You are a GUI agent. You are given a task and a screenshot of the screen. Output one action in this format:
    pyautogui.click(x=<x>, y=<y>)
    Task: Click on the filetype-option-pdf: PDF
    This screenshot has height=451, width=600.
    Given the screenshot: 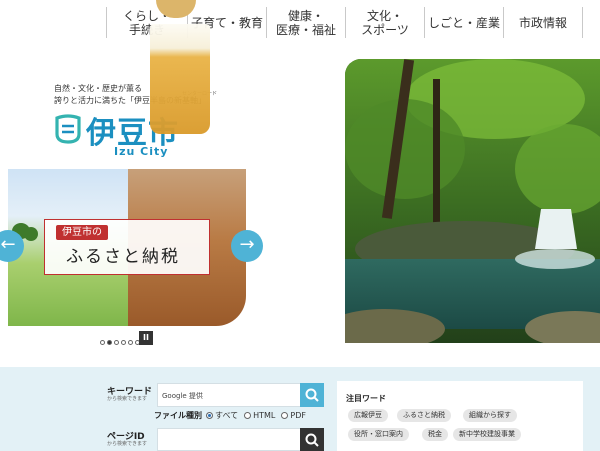 What is the action you would take?
    pyautogui.click(x=293, y=415)
    